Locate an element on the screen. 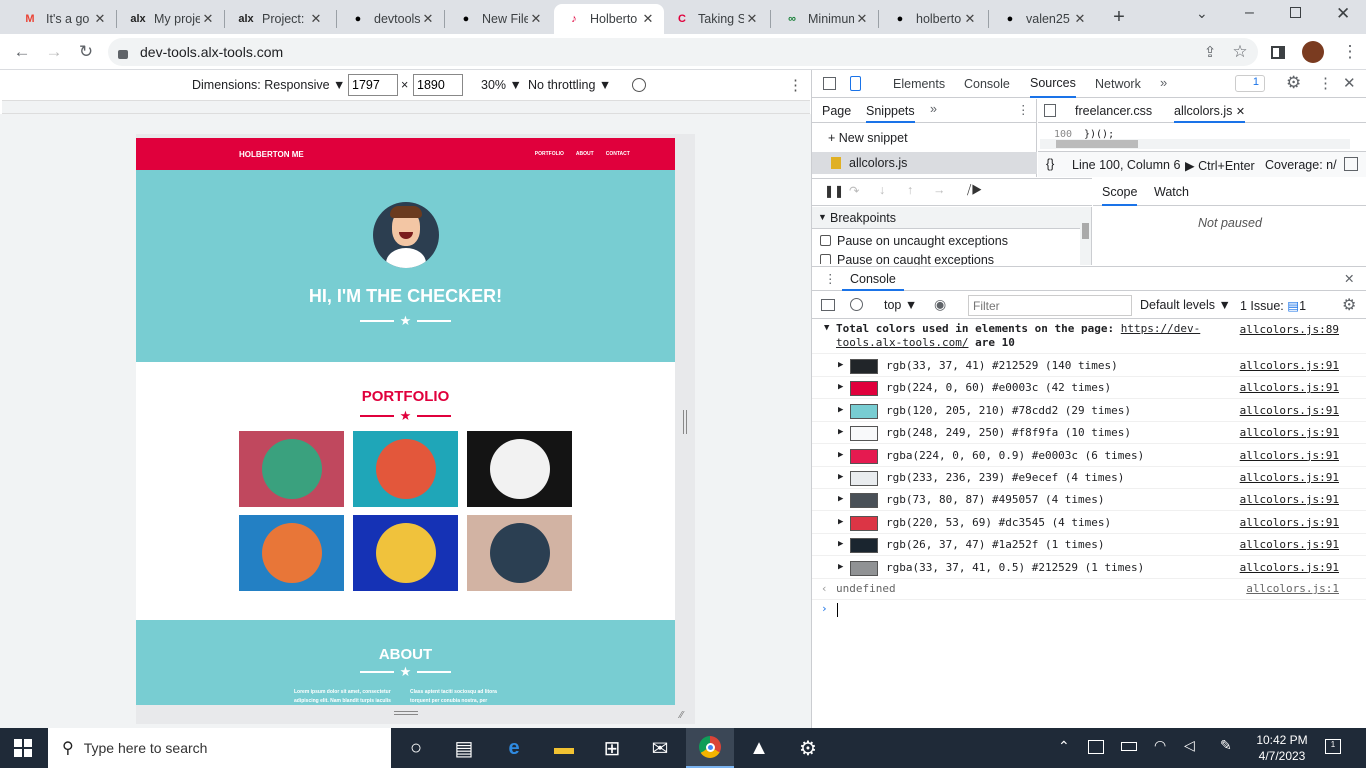 The width and height of the screenshot is (1366, 768). more-tabs-icon: » is located at coordinates (1163, 82).